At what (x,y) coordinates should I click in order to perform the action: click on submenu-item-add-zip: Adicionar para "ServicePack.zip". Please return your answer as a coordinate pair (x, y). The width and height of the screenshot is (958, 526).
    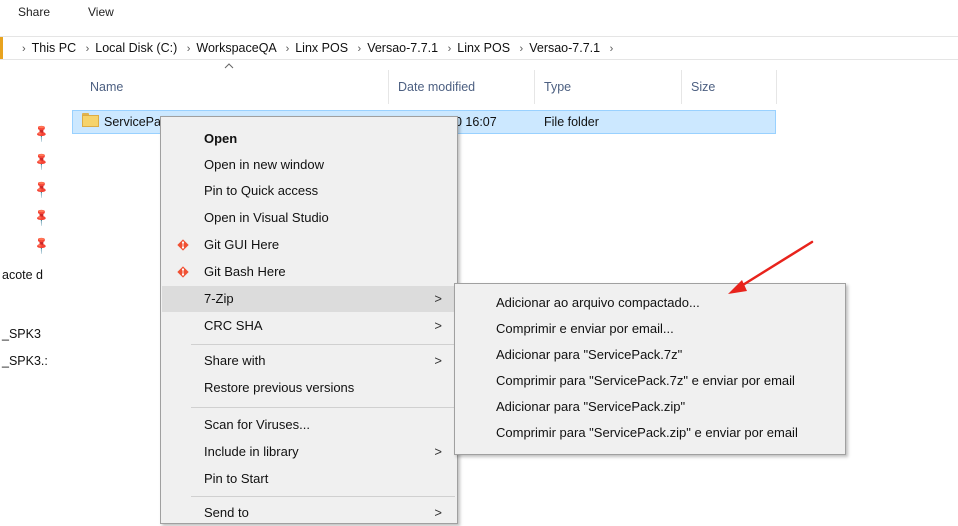
    Looking at the image, I should click on (650, 407).